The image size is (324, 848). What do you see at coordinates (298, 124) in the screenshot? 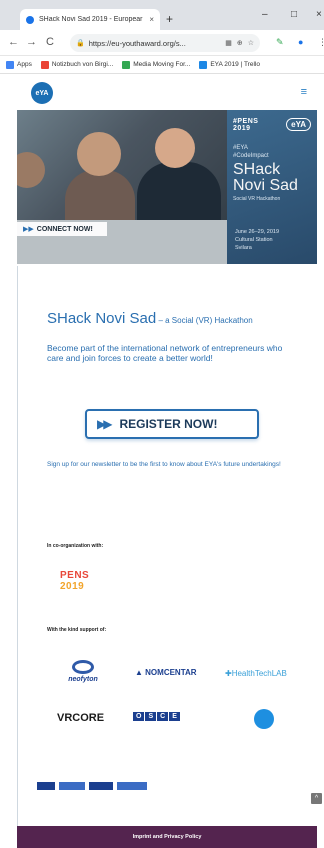
I see `eya-badge: eYA` at bounding box center [298, 124].